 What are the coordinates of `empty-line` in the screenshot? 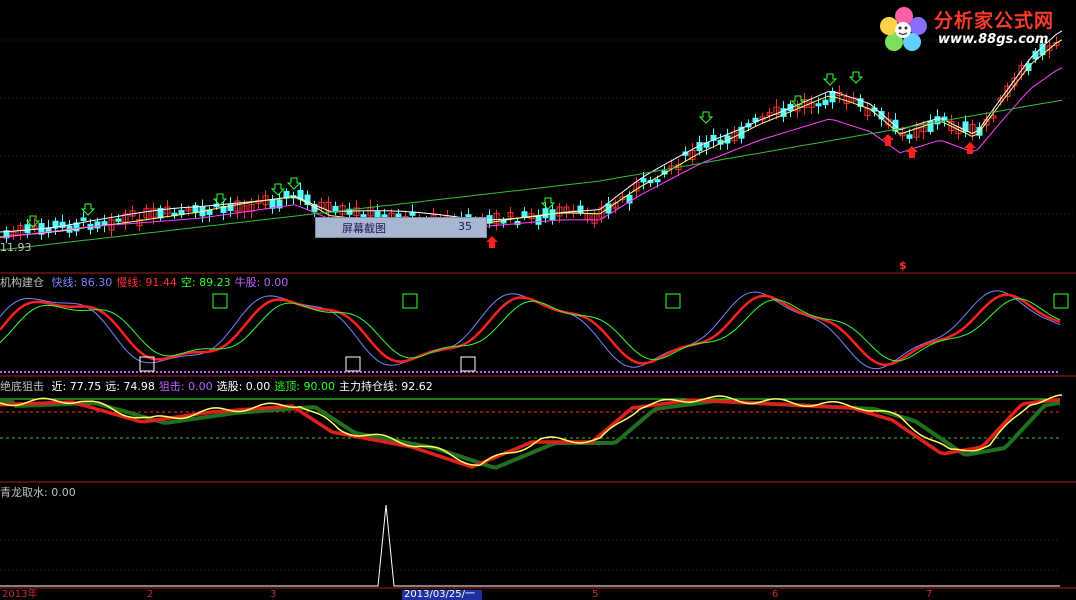 It's located at (530, 330).